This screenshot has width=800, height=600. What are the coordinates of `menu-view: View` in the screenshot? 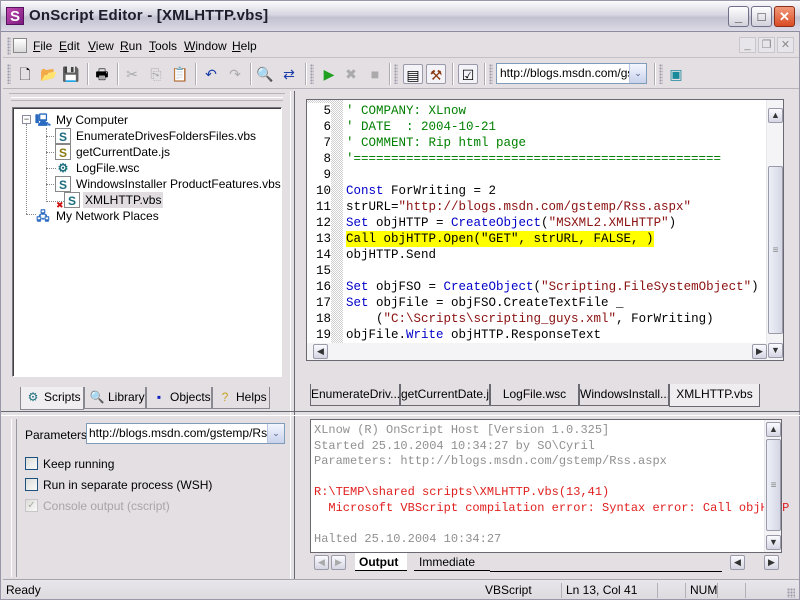 It's located at (101, 46).